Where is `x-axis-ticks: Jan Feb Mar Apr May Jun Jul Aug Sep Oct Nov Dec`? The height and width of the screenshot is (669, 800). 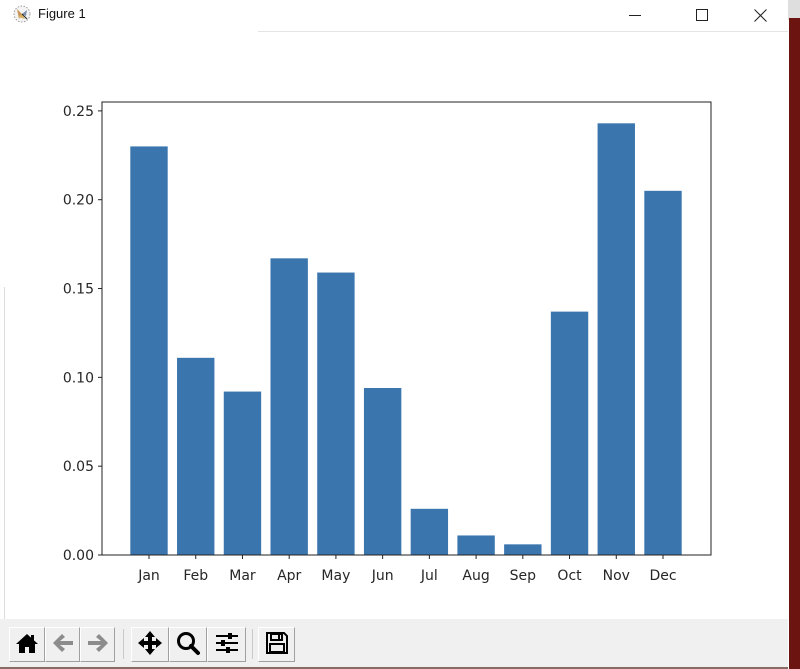 x-axis-ticks: Jan Feb Mar Apr May Jun Jul Aug Sep Oct Nov Dec is located at coordinates (407, 569).